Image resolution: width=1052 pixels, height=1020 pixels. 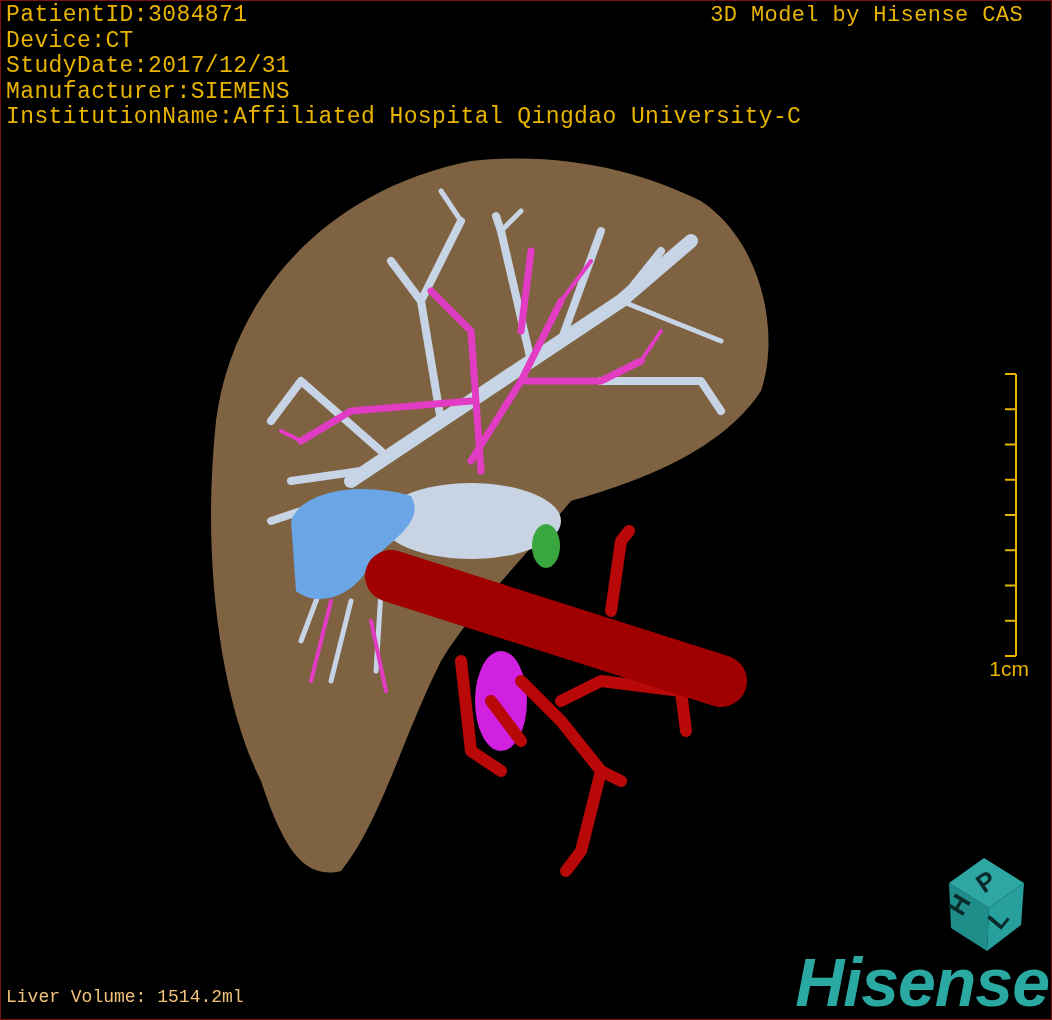 I want to click on logo-text: Hisense, so click(x=922, y=982).